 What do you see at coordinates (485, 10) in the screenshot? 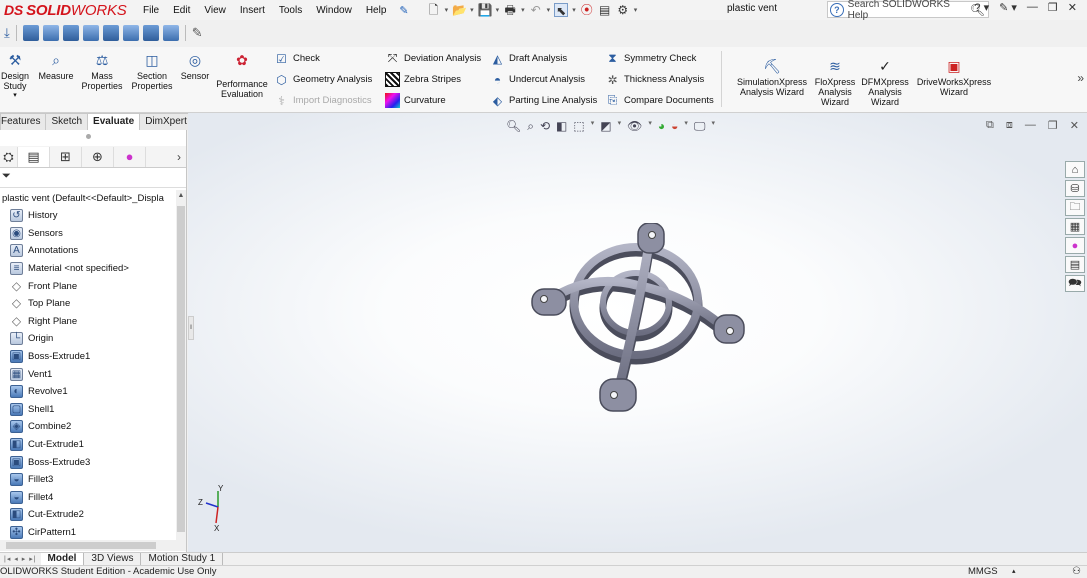
I see `save-icon: 💾` at bounding box center [485, 10].